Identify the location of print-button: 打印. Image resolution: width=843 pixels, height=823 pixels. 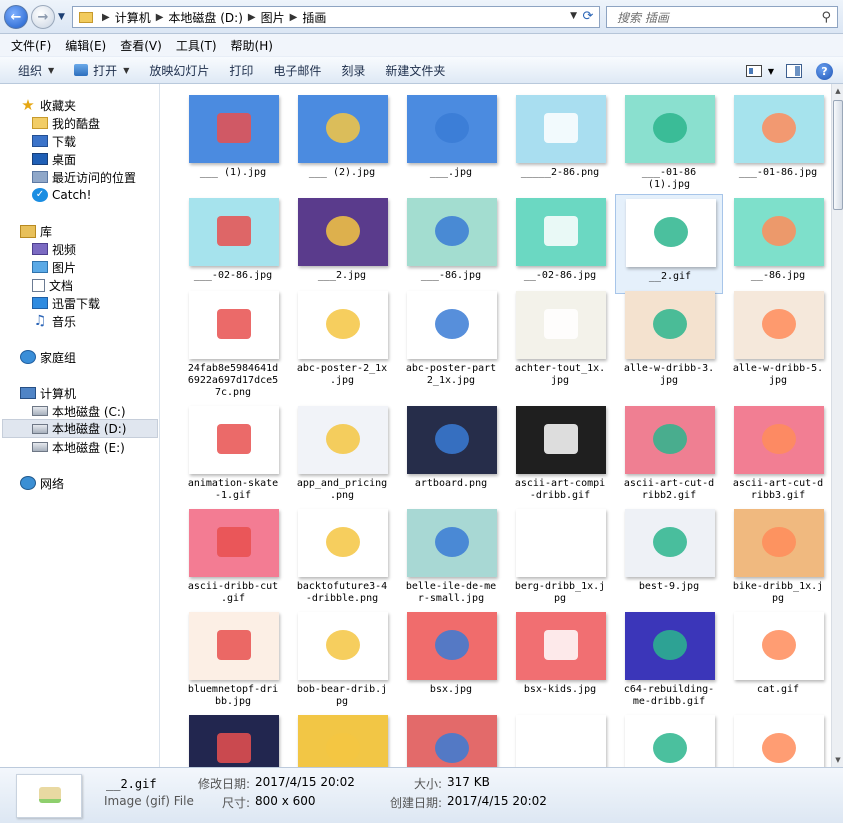
(241, 70).